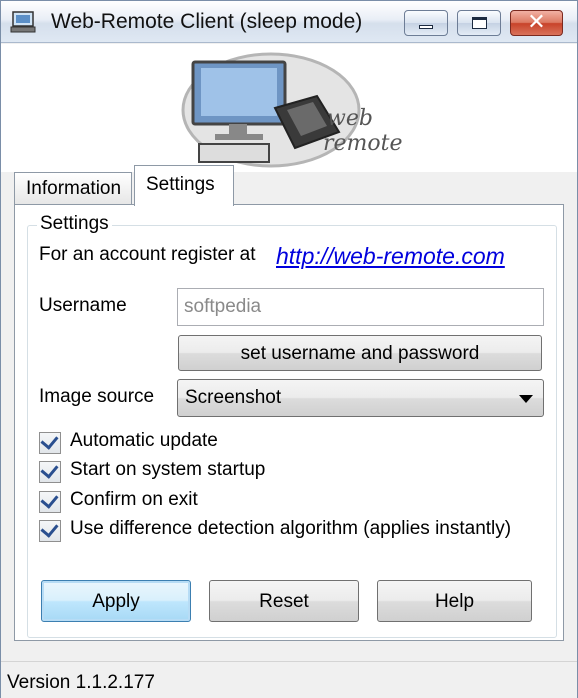  Describe the element at coordinates (23, 22) in the screenshot. I see `app-icon` at that location.